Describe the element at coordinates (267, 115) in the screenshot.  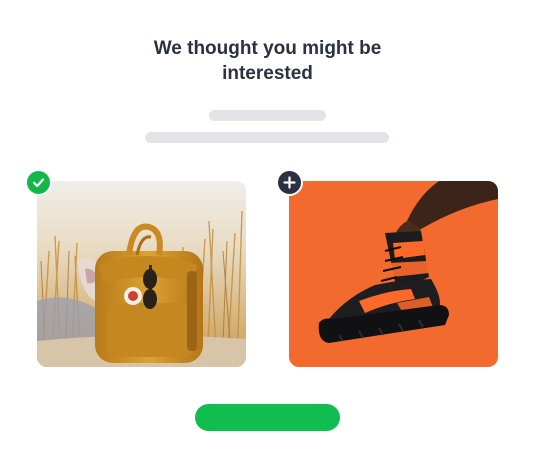
I see `subtitle-placeholder-short` at that location.